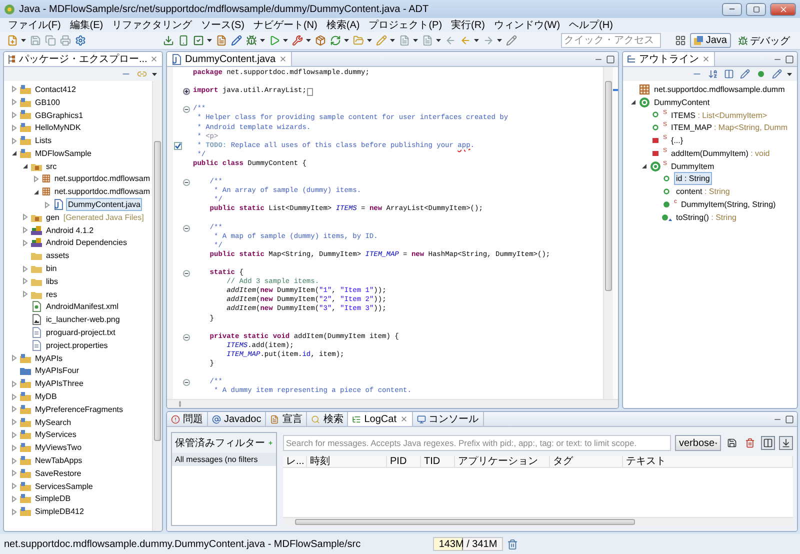 The image size is (800, 554). Describe the element at coordinates (789, 419) in the screenshot. I see `maximize-icon` at that location.